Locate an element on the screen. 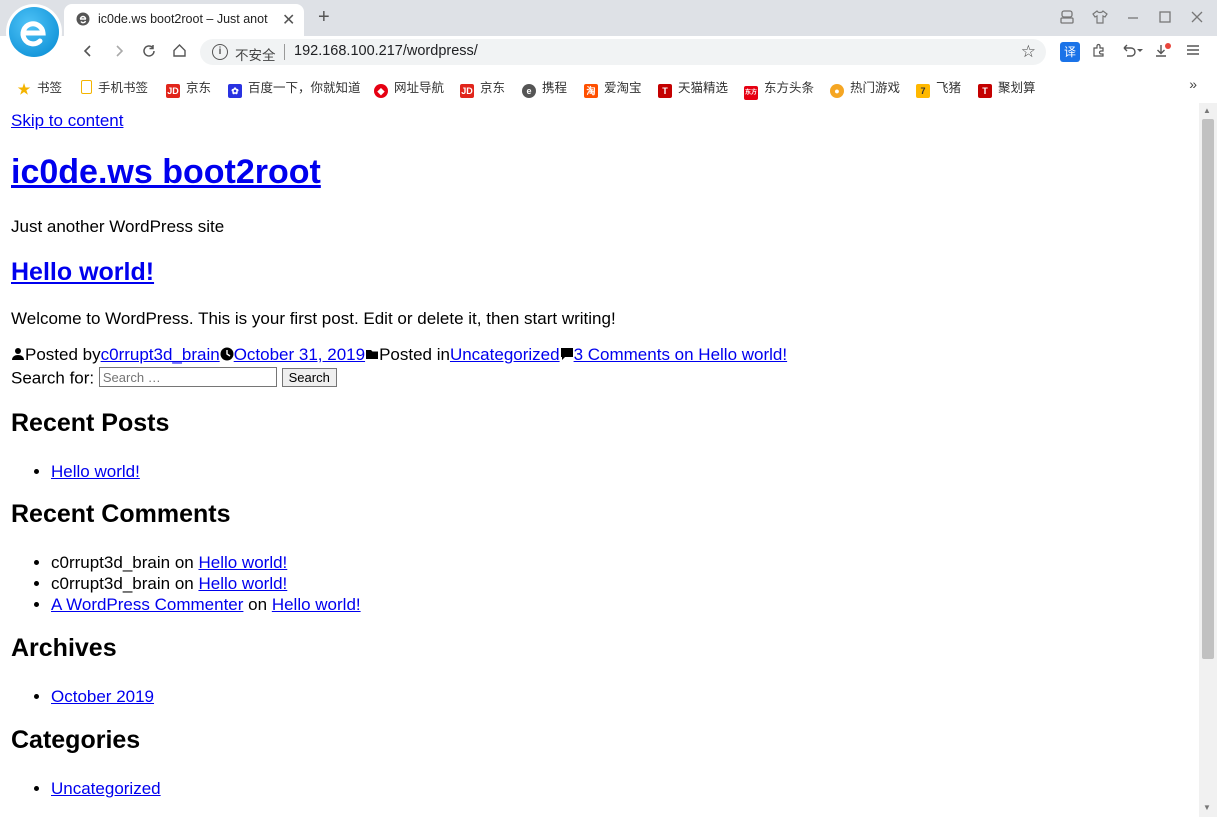 Image resolution: width=1217 pixels, height=817 pixels. translate-icon: 译 is located at coordinates (1070, 52).